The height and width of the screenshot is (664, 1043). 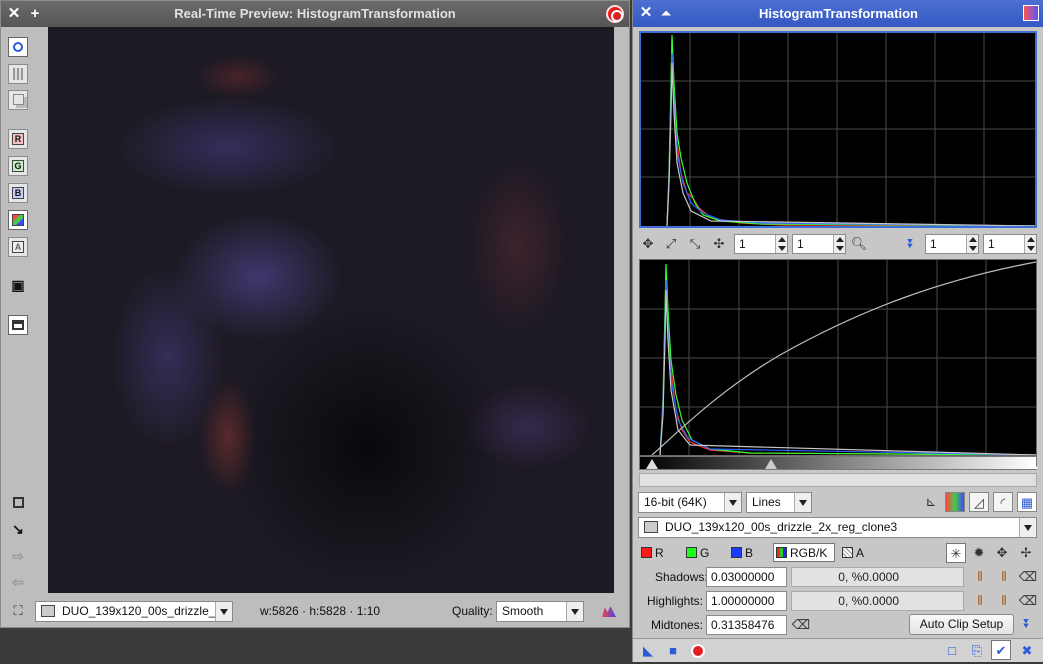 I want to click on highlights-auto-clip-icon: ⫴, so click(x=980, y=601).